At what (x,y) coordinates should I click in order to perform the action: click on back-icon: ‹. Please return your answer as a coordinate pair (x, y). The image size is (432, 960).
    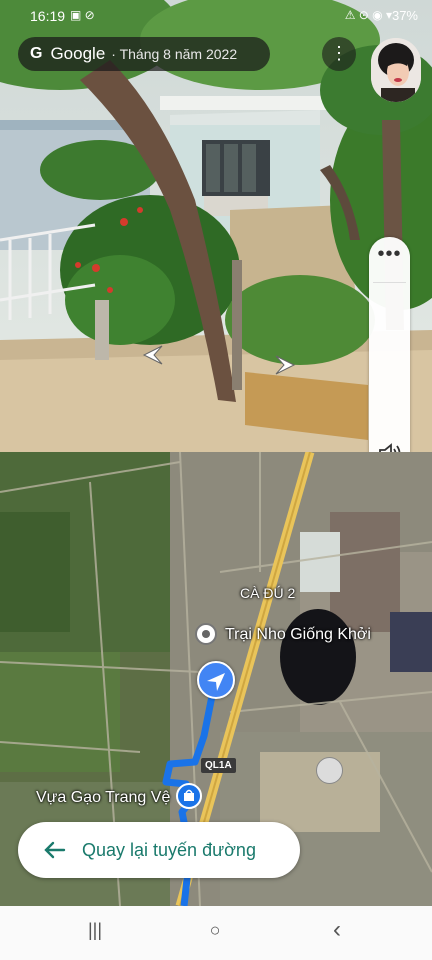
    Looking at the image, I should click on (337, 929).